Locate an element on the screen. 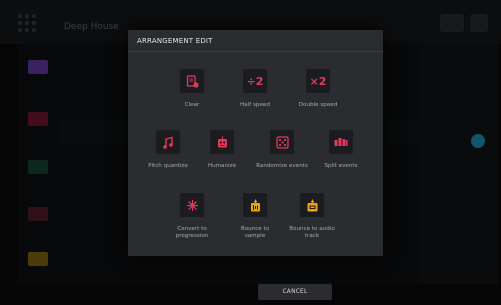 The height and width of the screenshot is (305, 501). divider is located at coordinates (255, 51).